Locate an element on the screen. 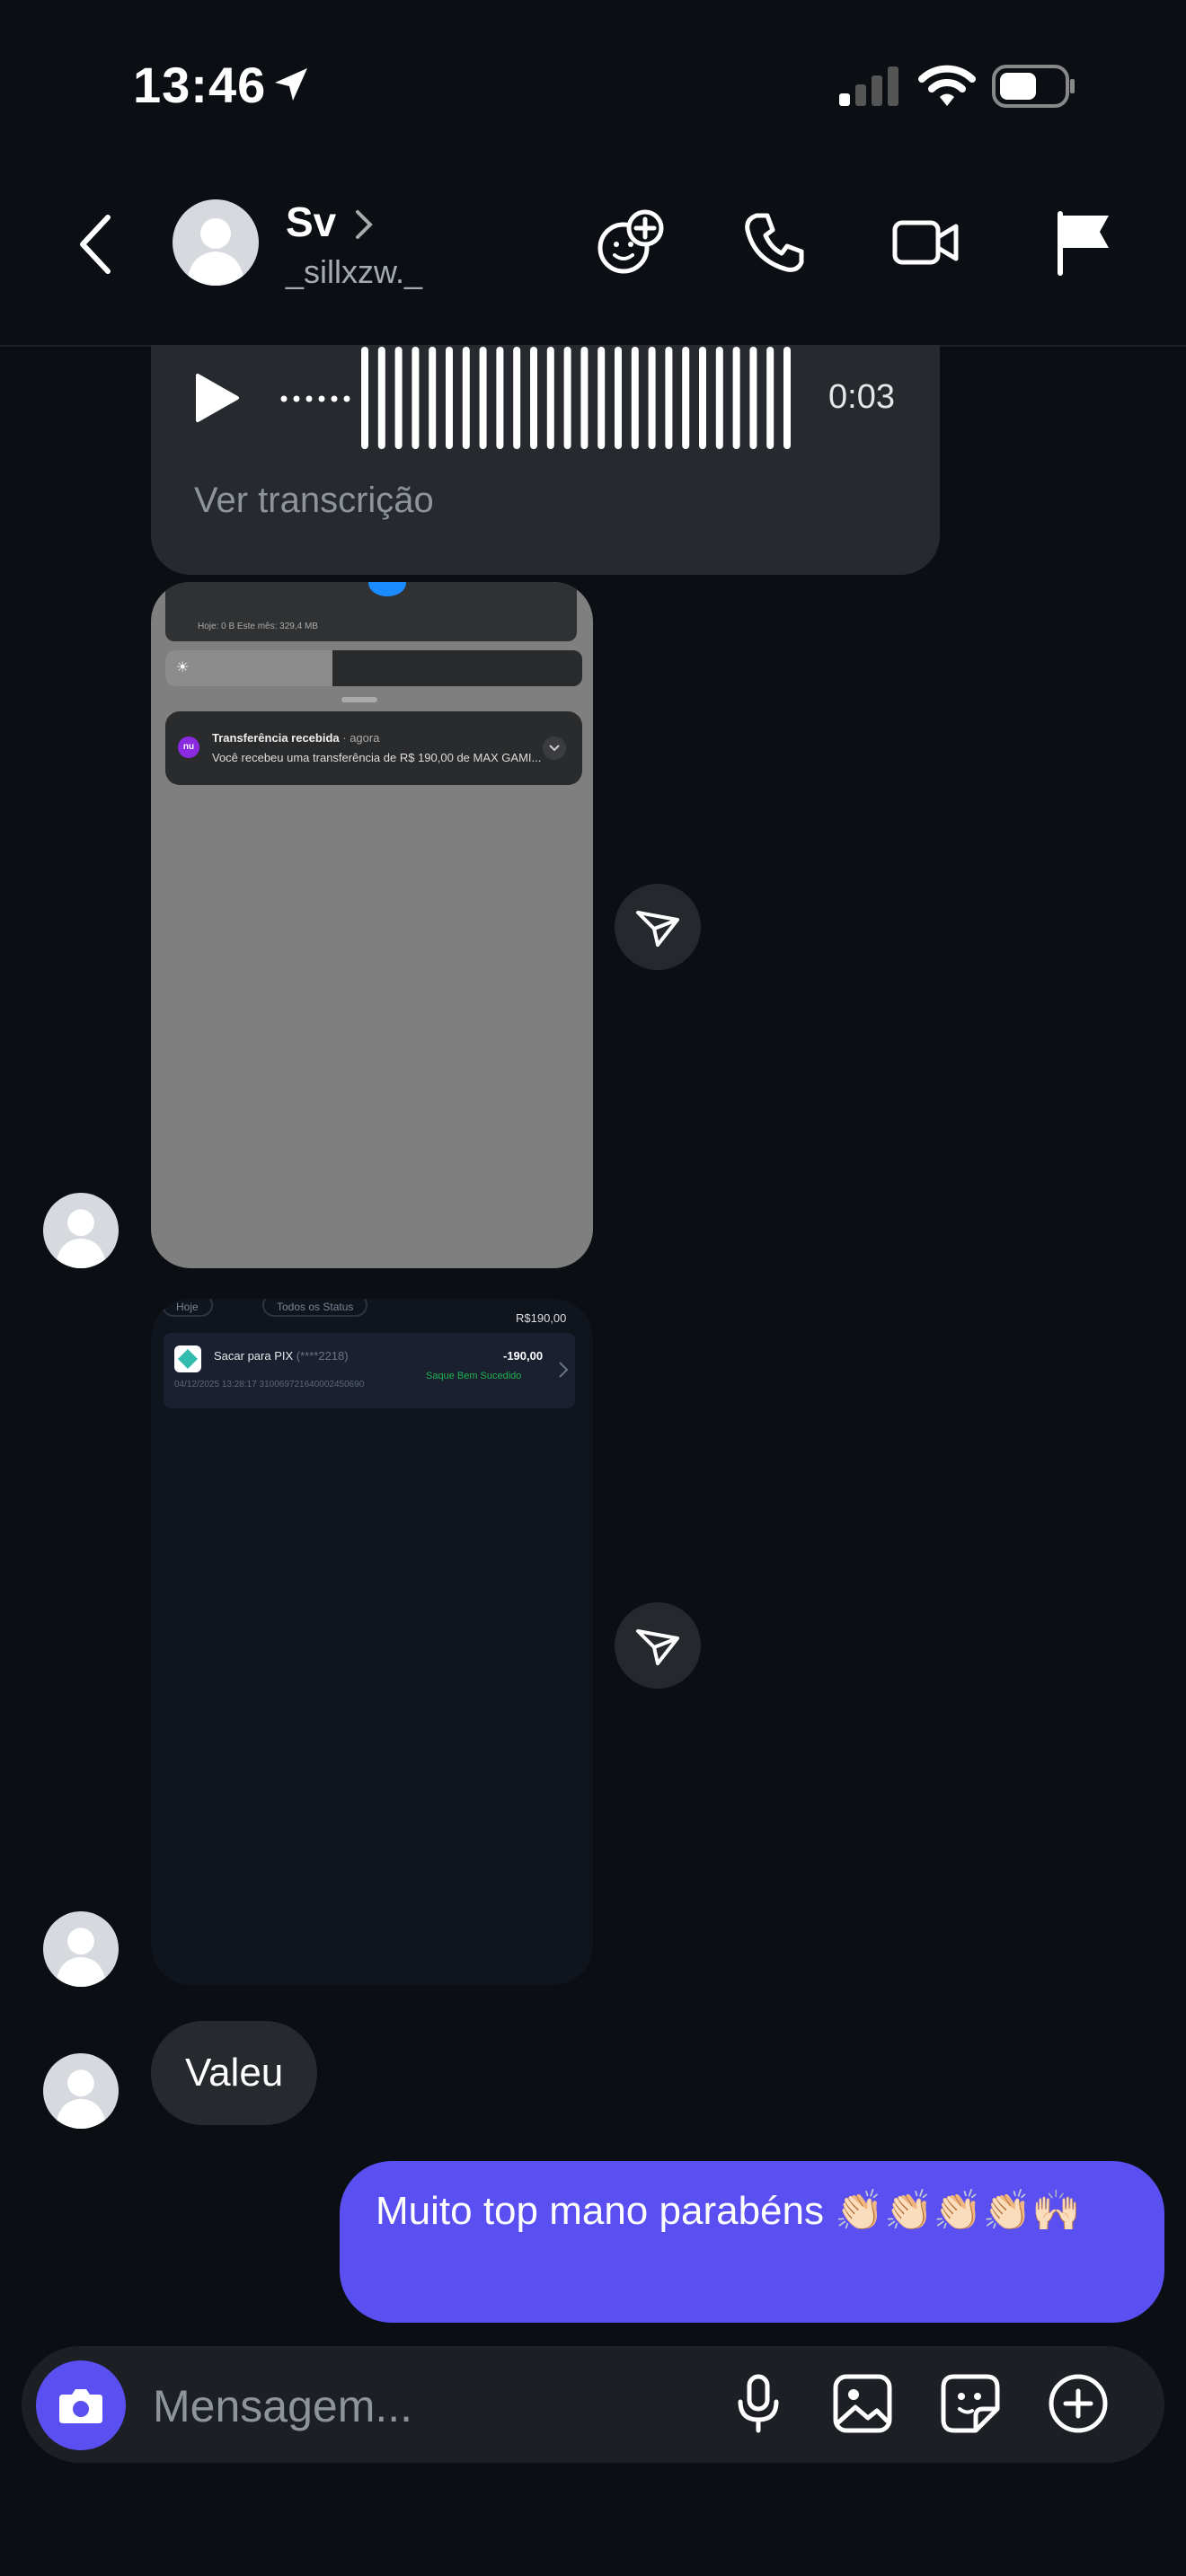  transaction-status: Saque Bem Sucedido is located at coordinates (474, 1376).